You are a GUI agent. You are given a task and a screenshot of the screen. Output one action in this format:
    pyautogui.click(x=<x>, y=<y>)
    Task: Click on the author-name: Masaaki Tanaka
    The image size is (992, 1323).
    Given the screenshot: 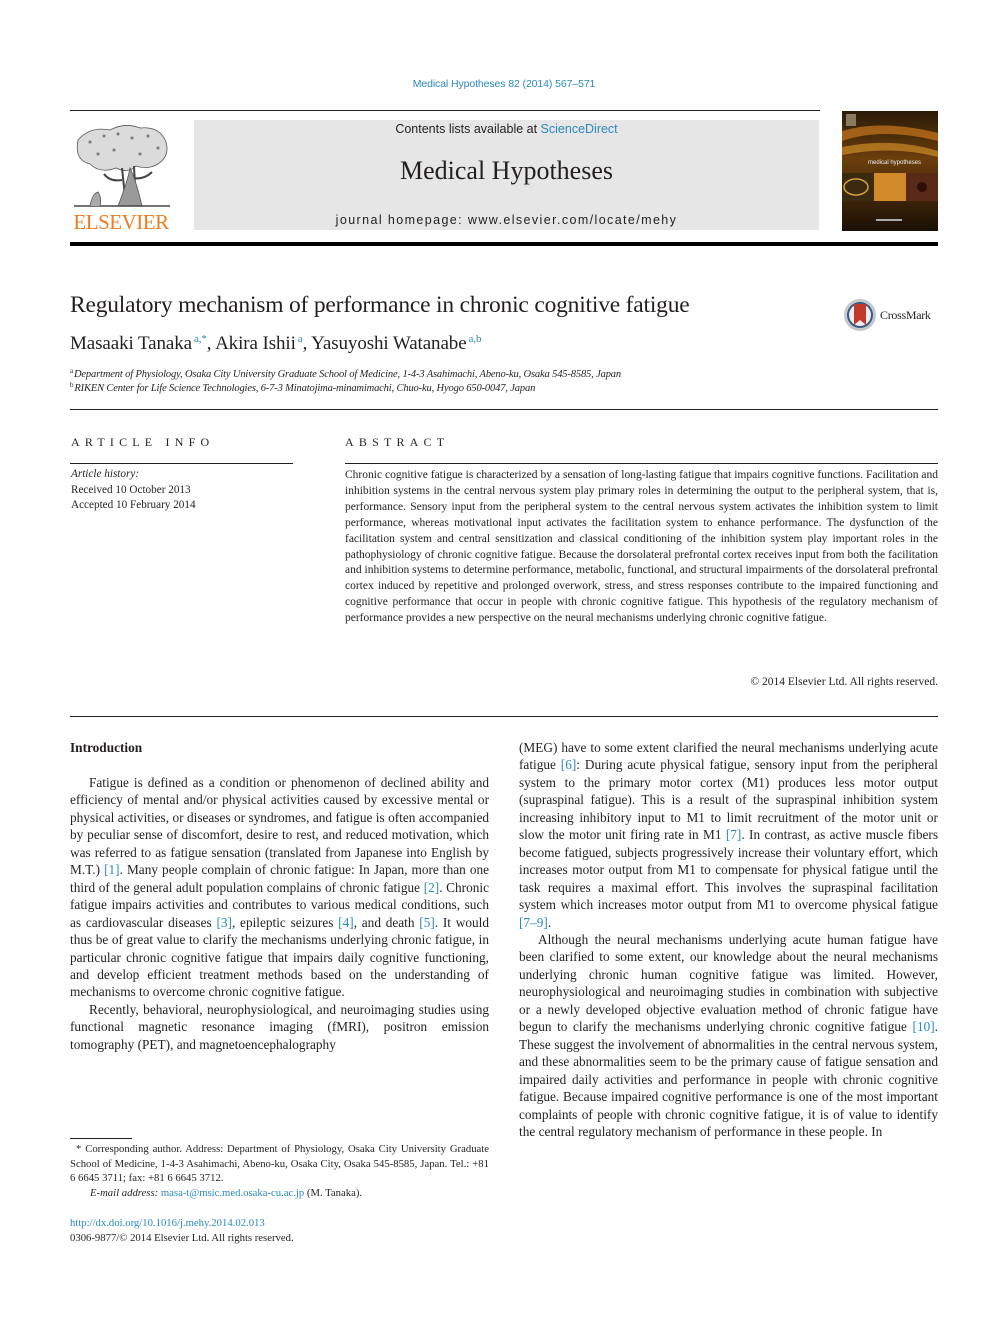 What is the action you would take?
    pyautogui.click(x=131, y=343)
    